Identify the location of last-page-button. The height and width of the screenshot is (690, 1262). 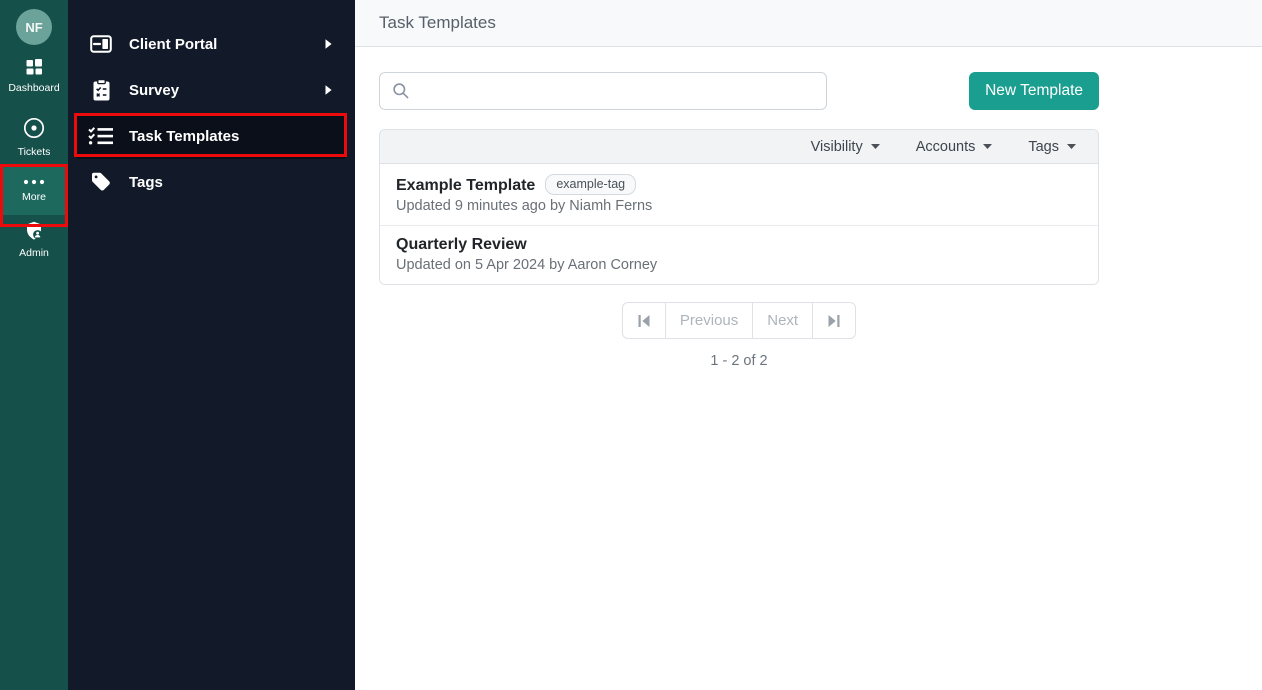
(835, 320).